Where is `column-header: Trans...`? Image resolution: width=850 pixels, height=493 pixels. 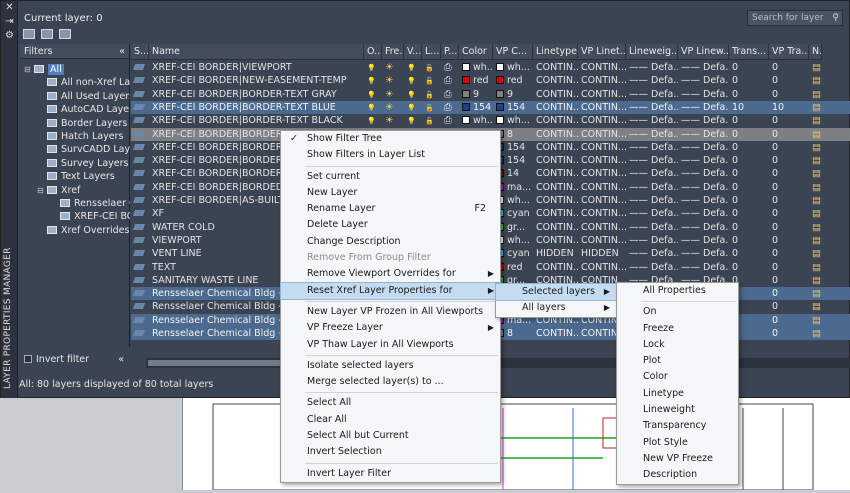 column-header: Trans... is located at coordinates (749, 52).